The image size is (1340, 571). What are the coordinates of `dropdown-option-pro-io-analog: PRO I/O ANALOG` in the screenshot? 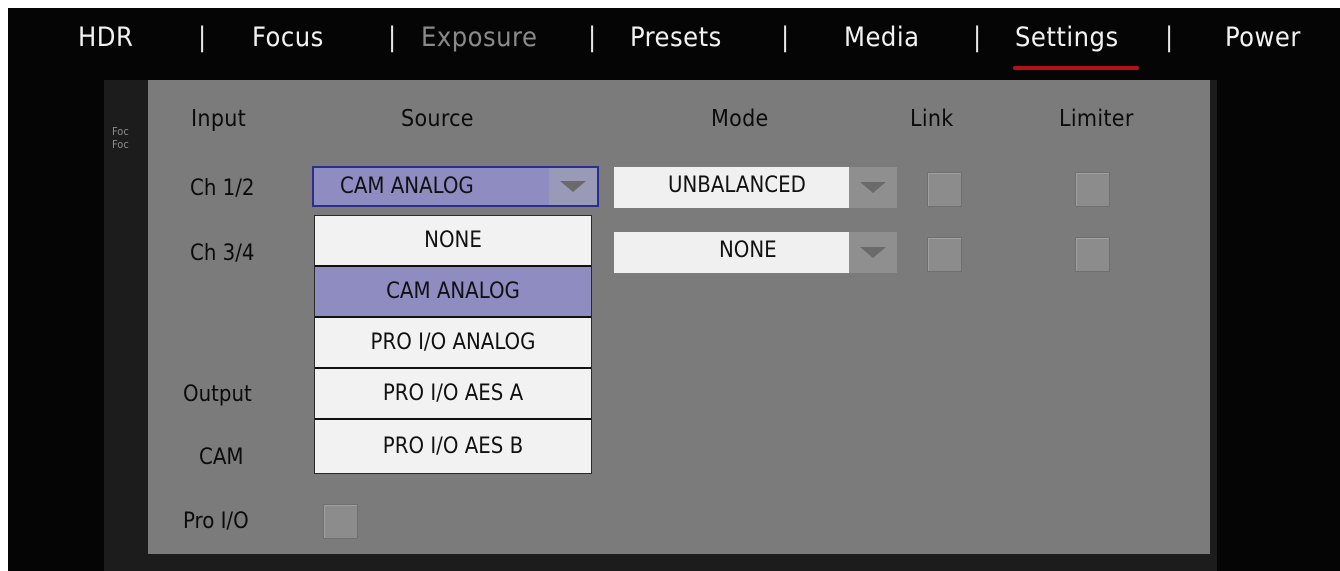 It's located at (453, 343).